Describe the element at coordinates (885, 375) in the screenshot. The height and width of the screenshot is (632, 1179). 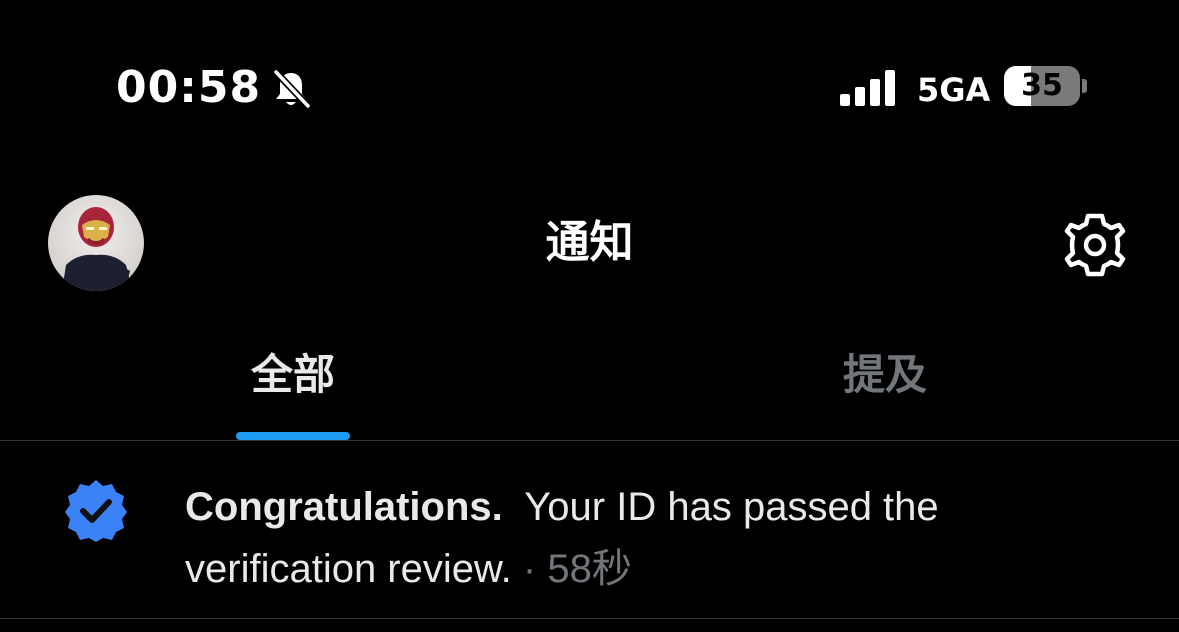
I see `tab-mentions: 提及` at that location.